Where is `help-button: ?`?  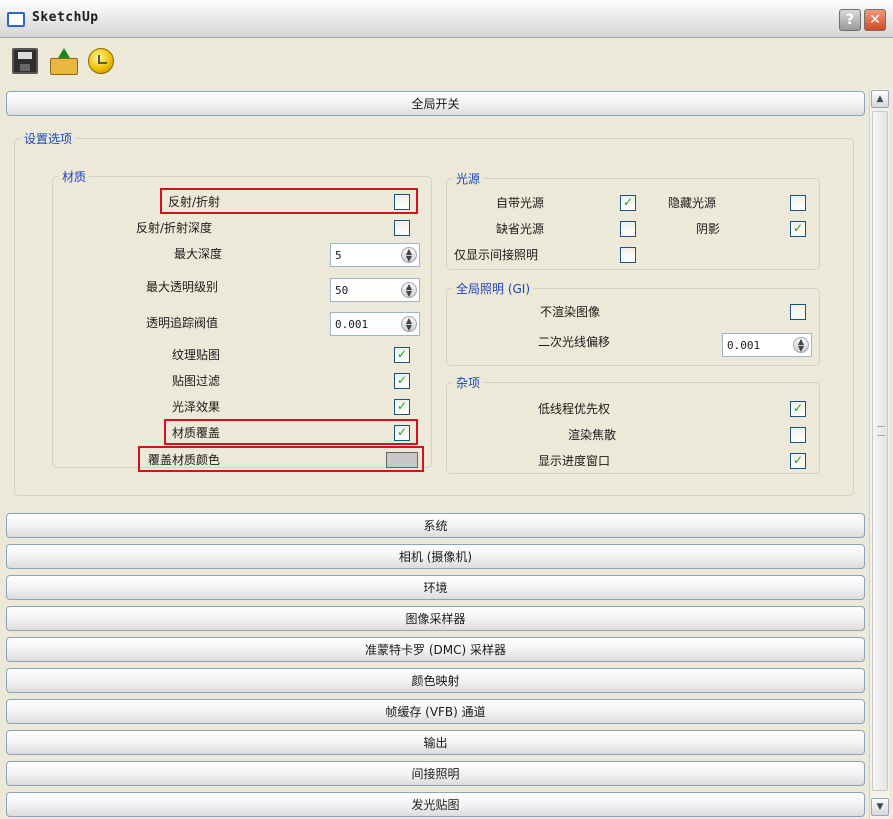
help-button: ? is located at coordinates (850, 20).